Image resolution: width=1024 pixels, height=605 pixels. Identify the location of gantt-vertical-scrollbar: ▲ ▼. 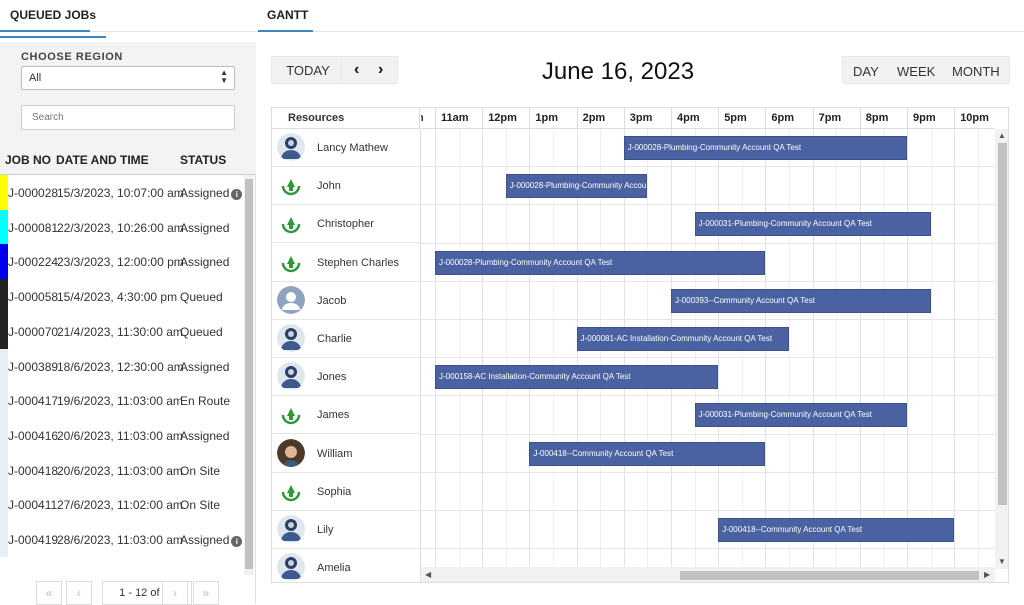
(1001, 349).